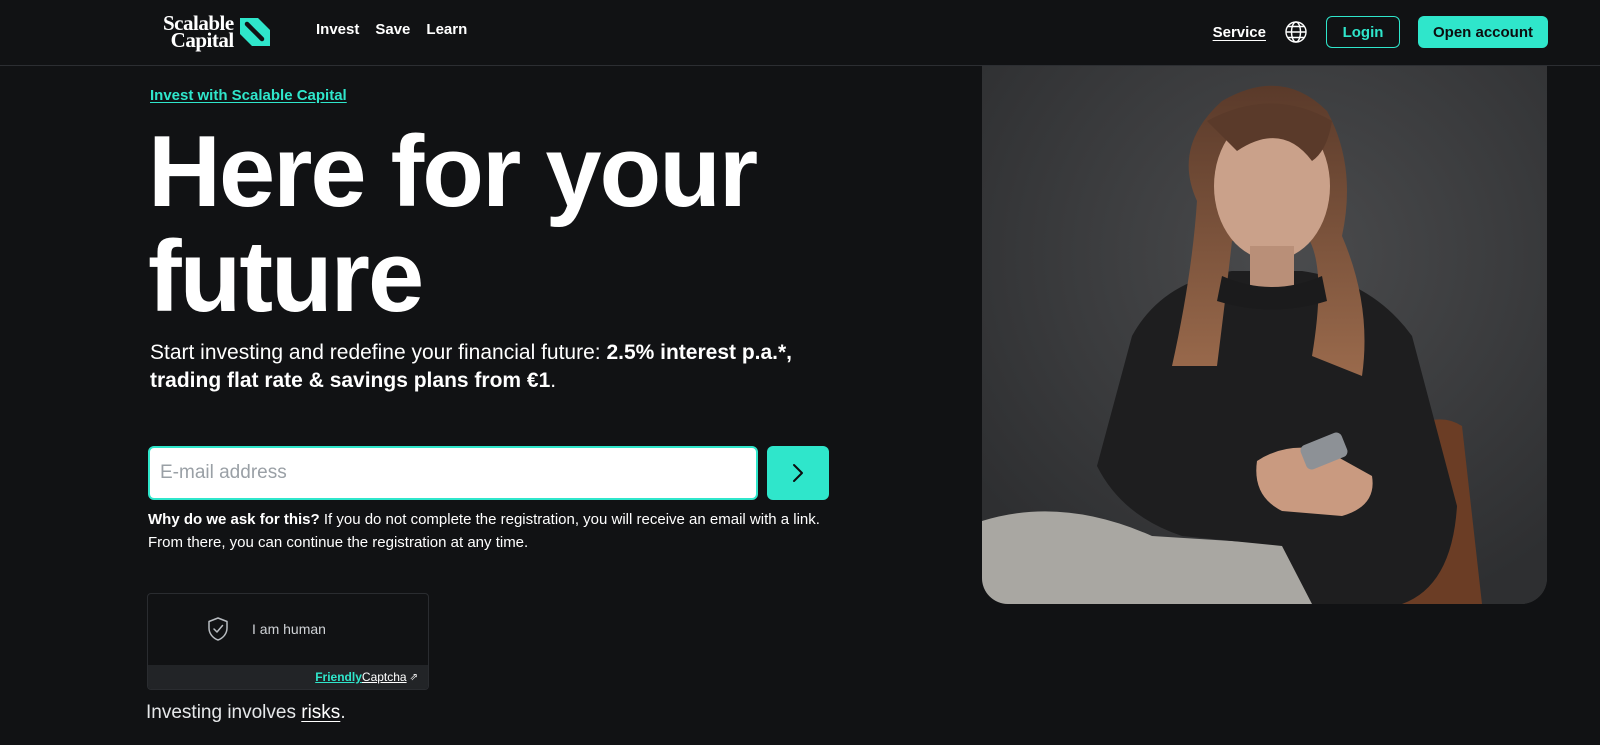 The height and width of the screenshot is (745, 1600). Describe the element at coordinates (453, 172) in the screenshot. I see `headline-line-1: Here for your` at that location.